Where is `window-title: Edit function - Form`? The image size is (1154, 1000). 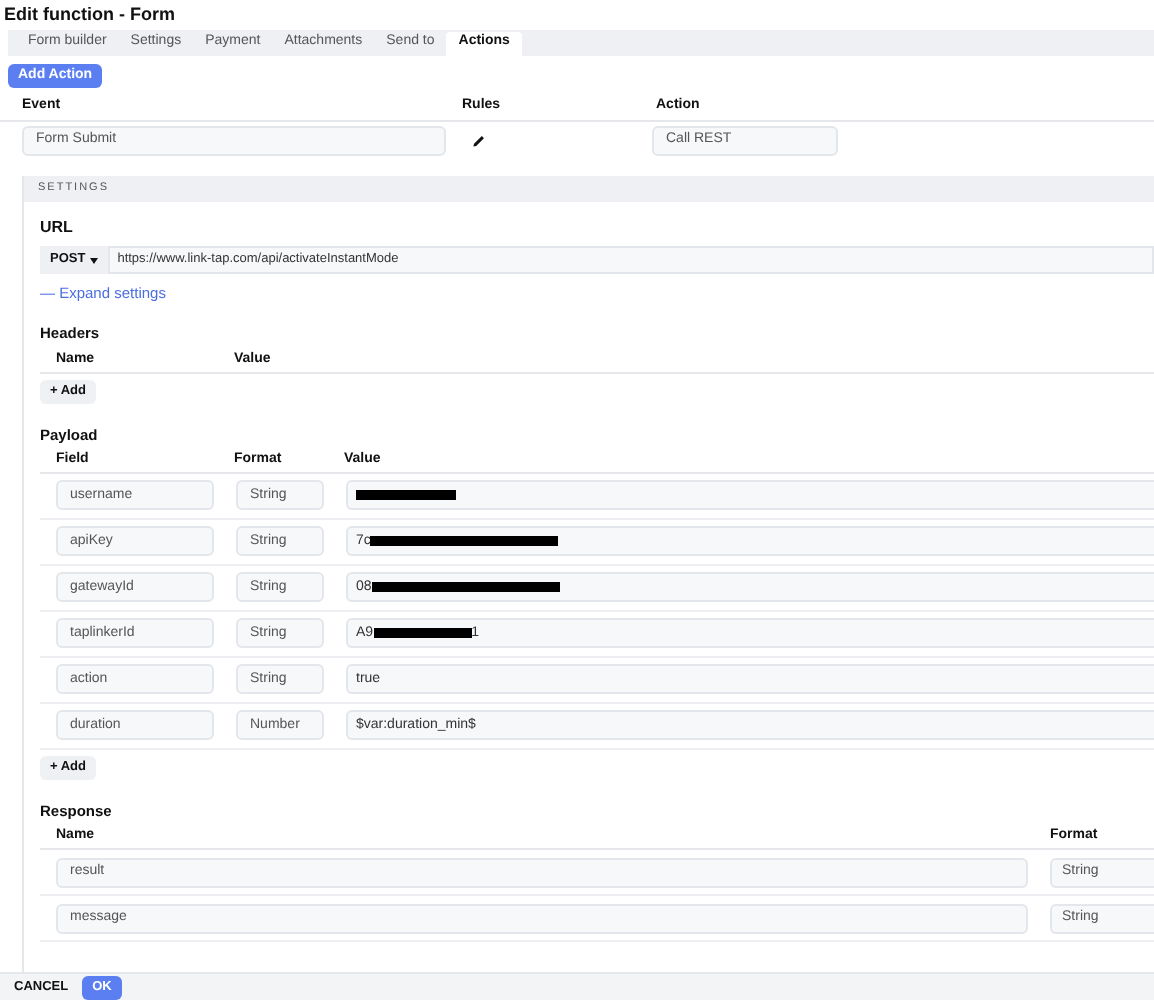 window-title: Edit function - Form is located at coordinates (89, 14).